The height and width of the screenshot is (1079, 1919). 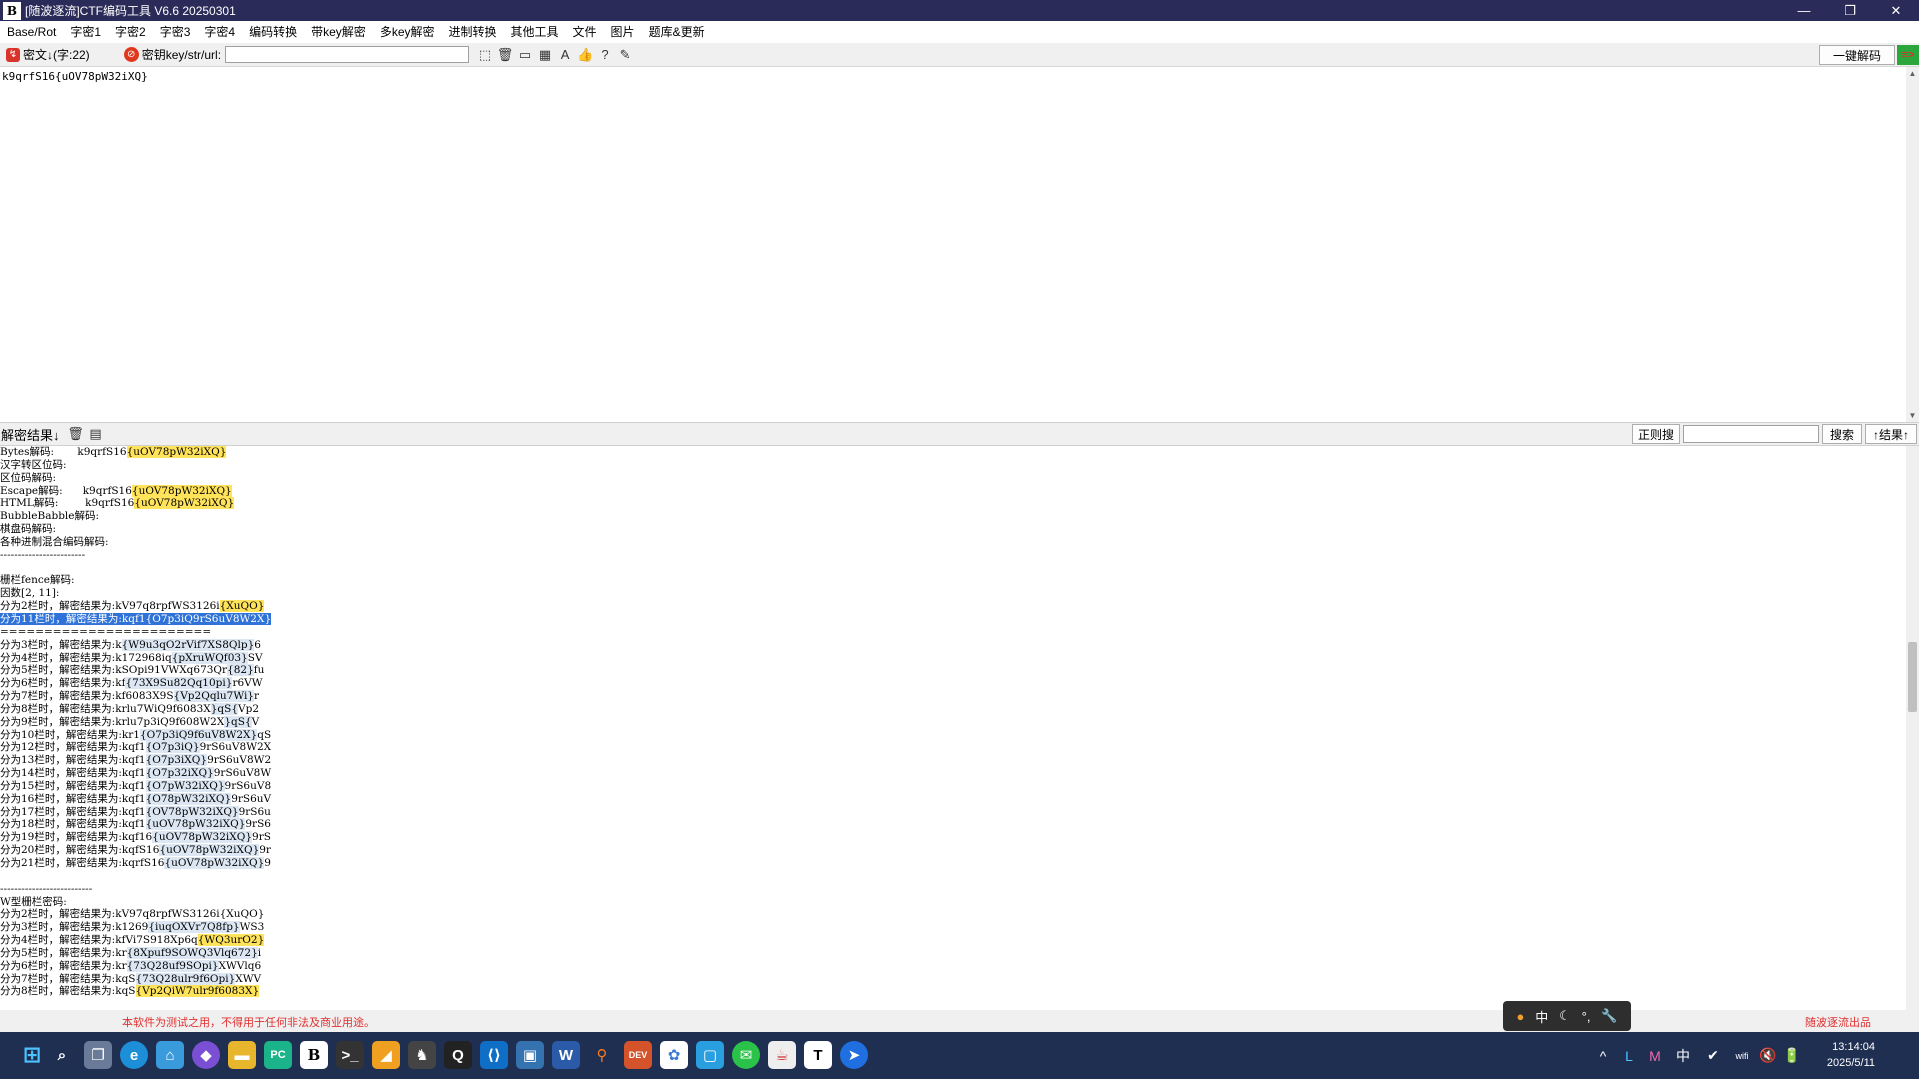 I want to click on result-scroll-thumb, so click(x=1912, y=677).